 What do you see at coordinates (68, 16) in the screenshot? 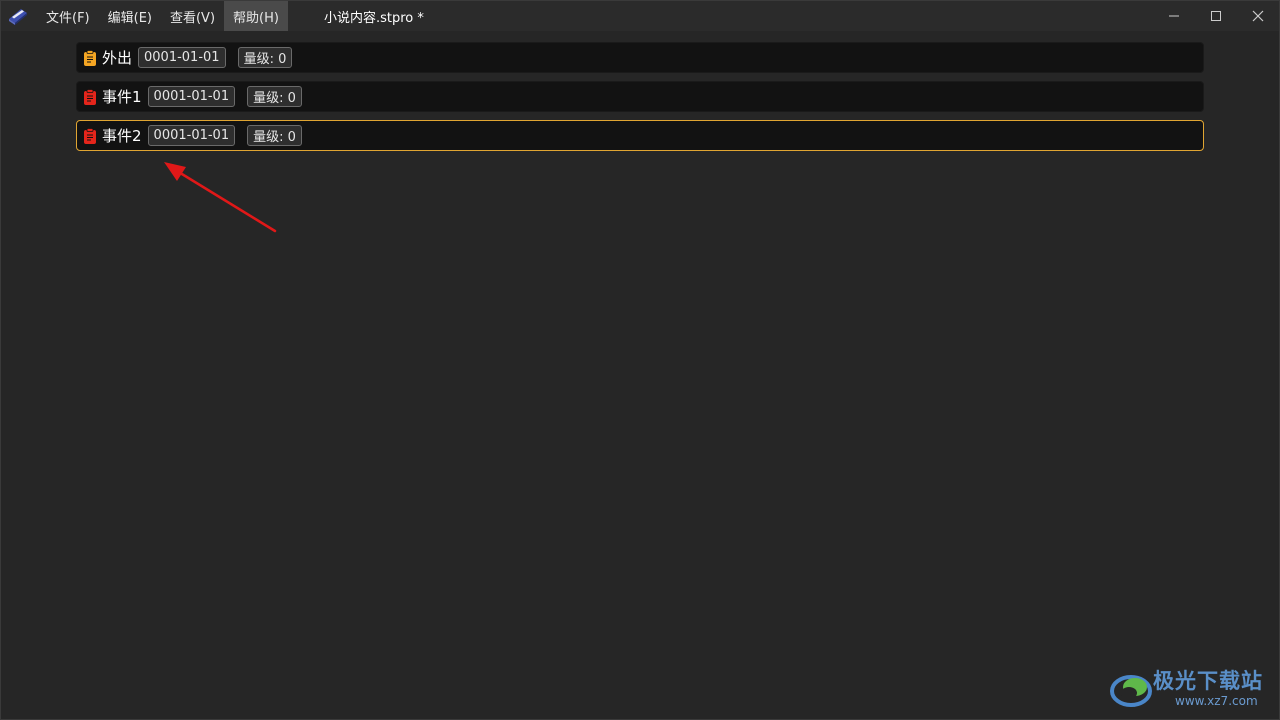
I see `menu-file: 文件(F)` at bounding box center [68, 16].